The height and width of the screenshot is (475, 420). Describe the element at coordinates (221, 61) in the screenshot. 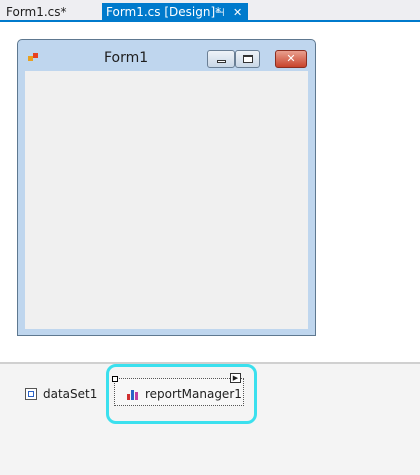

I see `minimize-icon` at that location.